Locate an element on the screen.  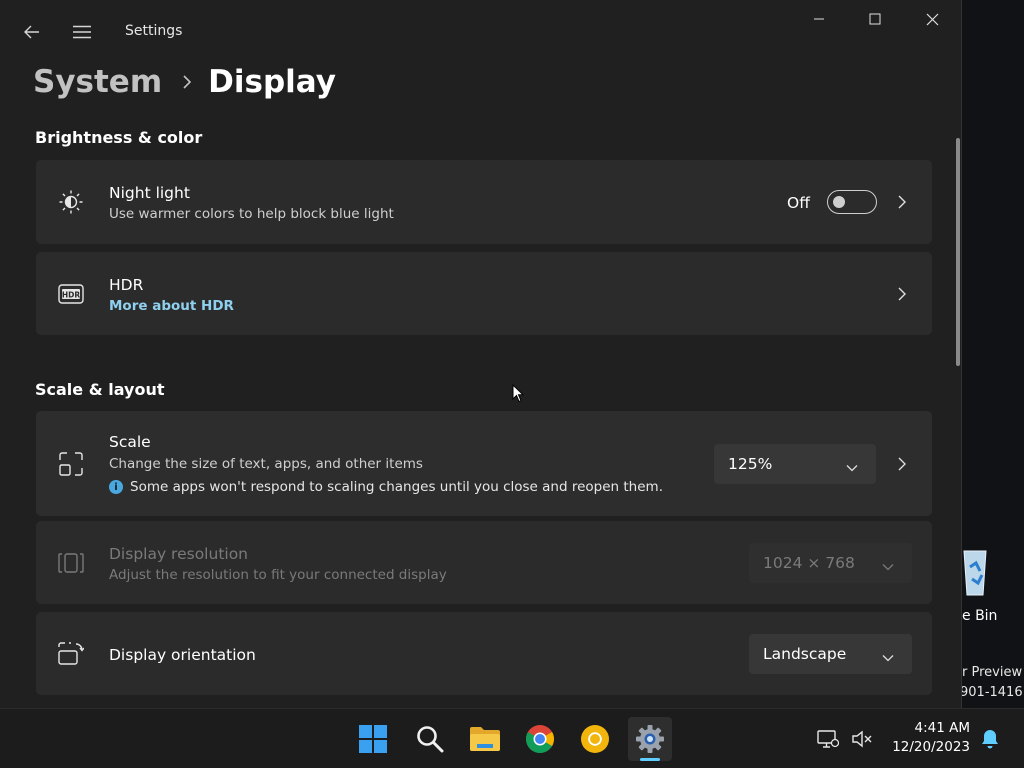
scale-dropdown: 125% is located at coordinates (795, 464).